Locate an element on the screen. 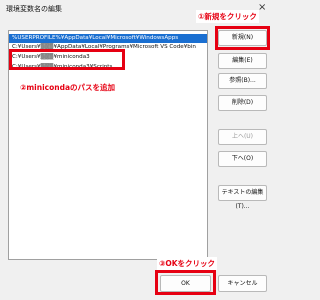 The height and width of the screenshot is (300, 320). cancel-button: キャンセル is located at coordinates (242, 283).